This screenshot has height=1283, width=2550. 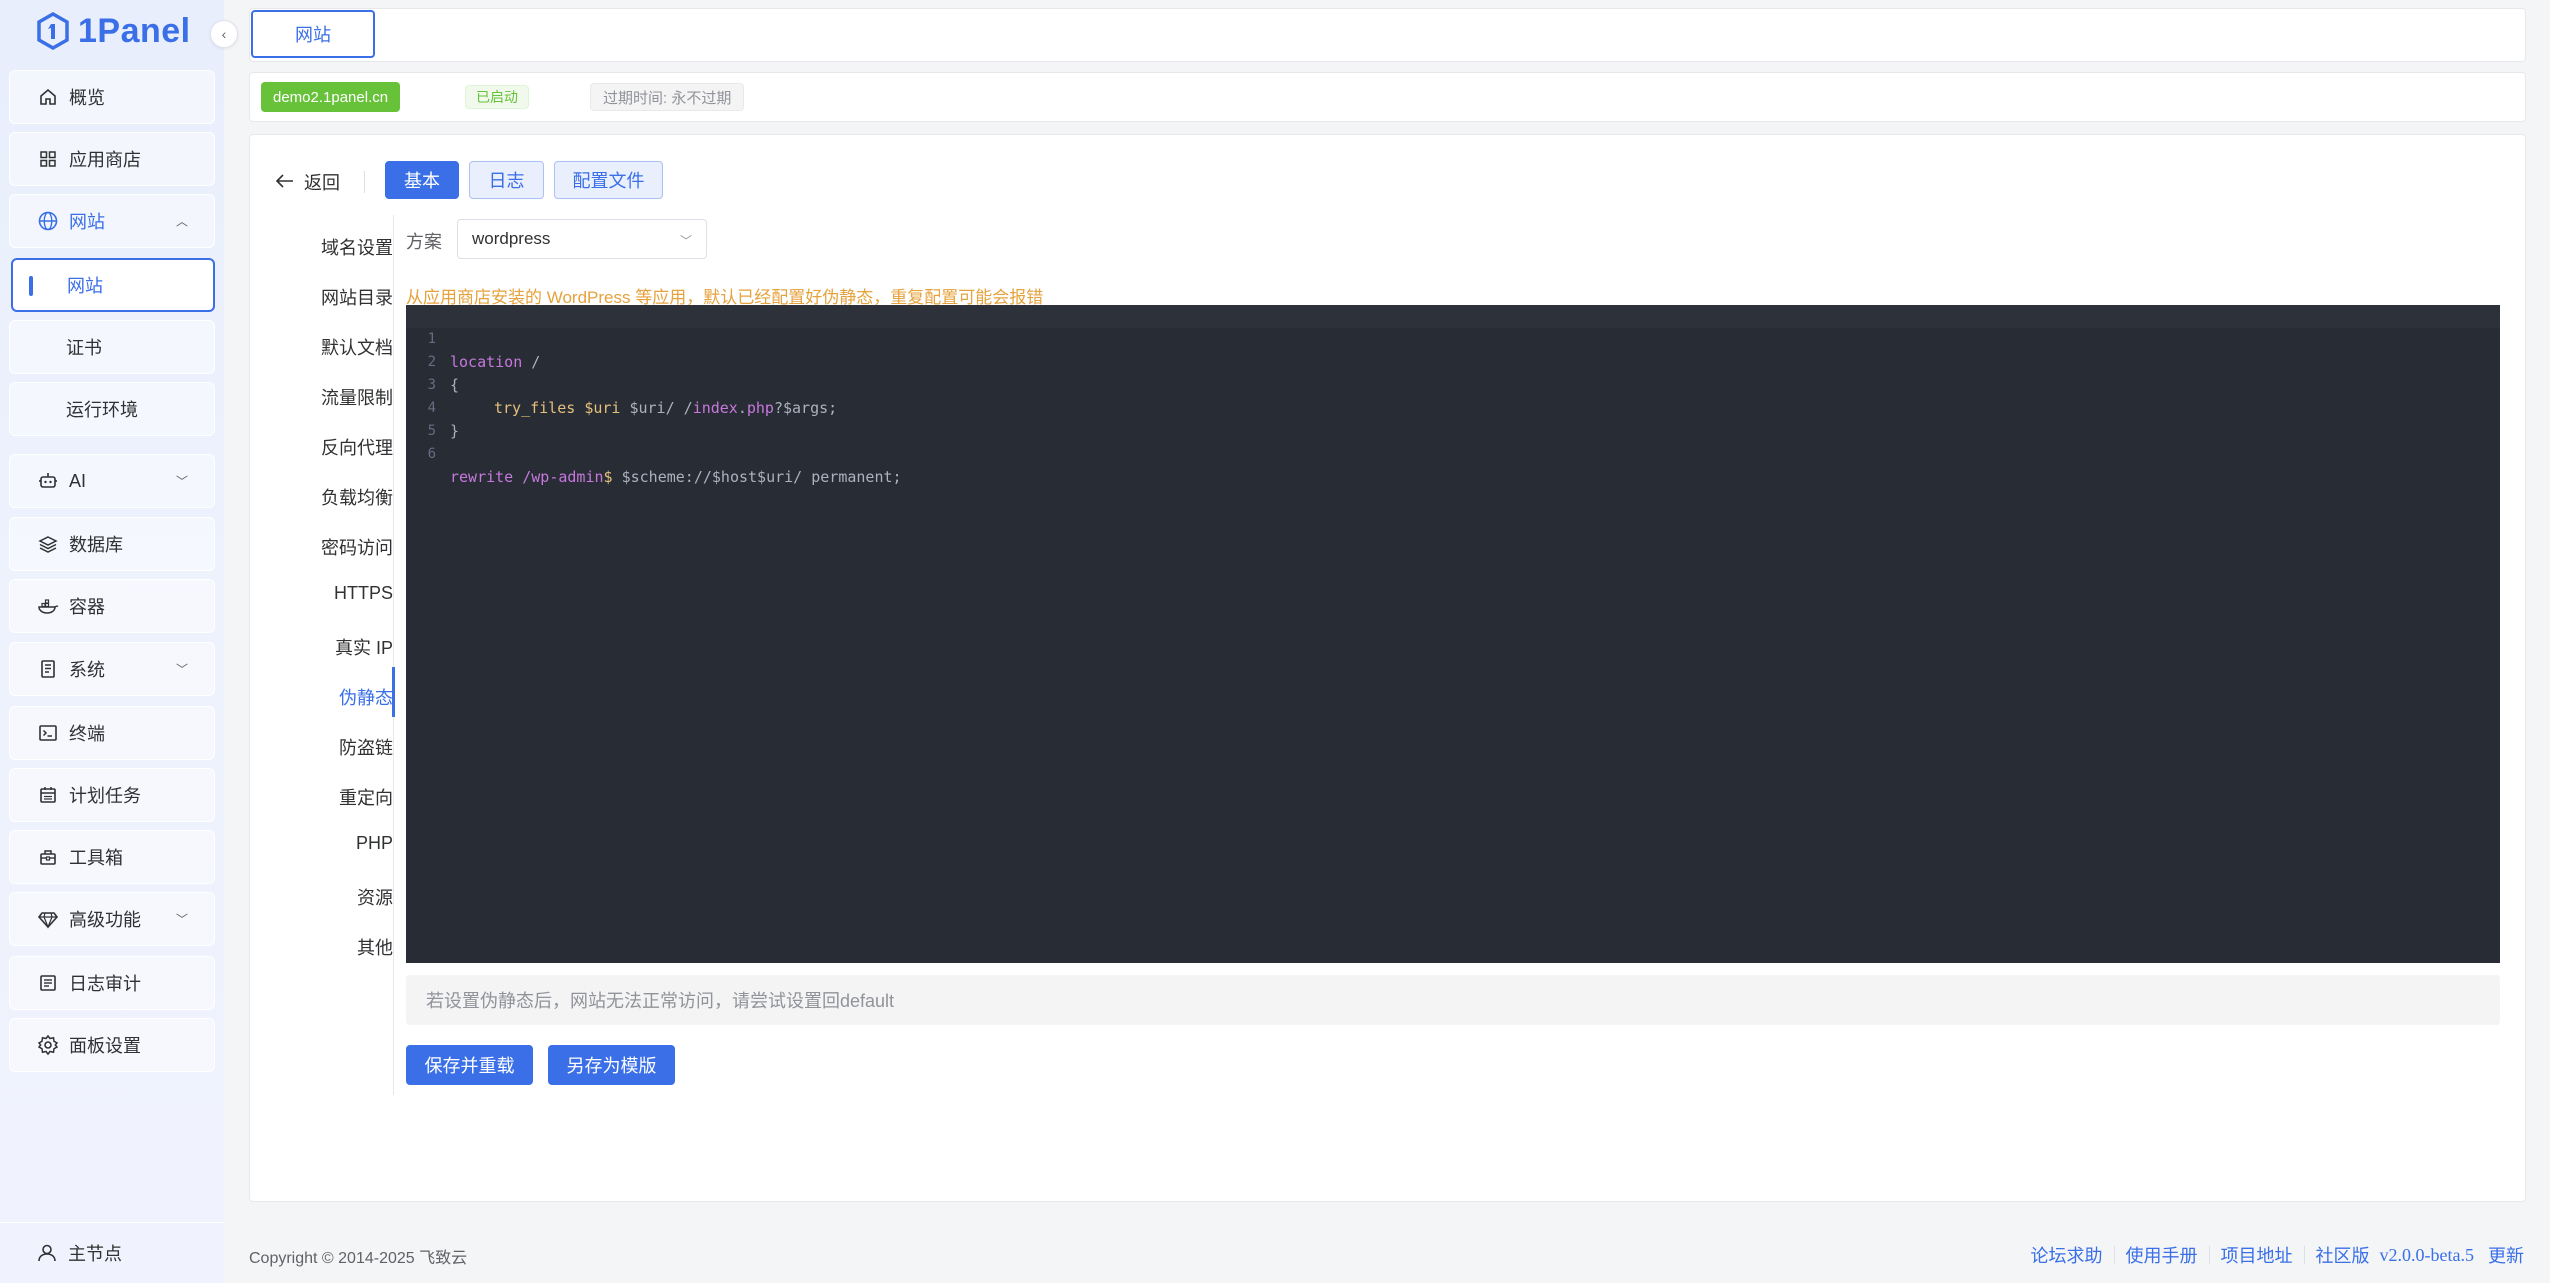 What do you see at coordinates (112, 857) in the screenshot?
I see `sidebar-item-toolbox: 工具箱` at bounding box center [112, 857].